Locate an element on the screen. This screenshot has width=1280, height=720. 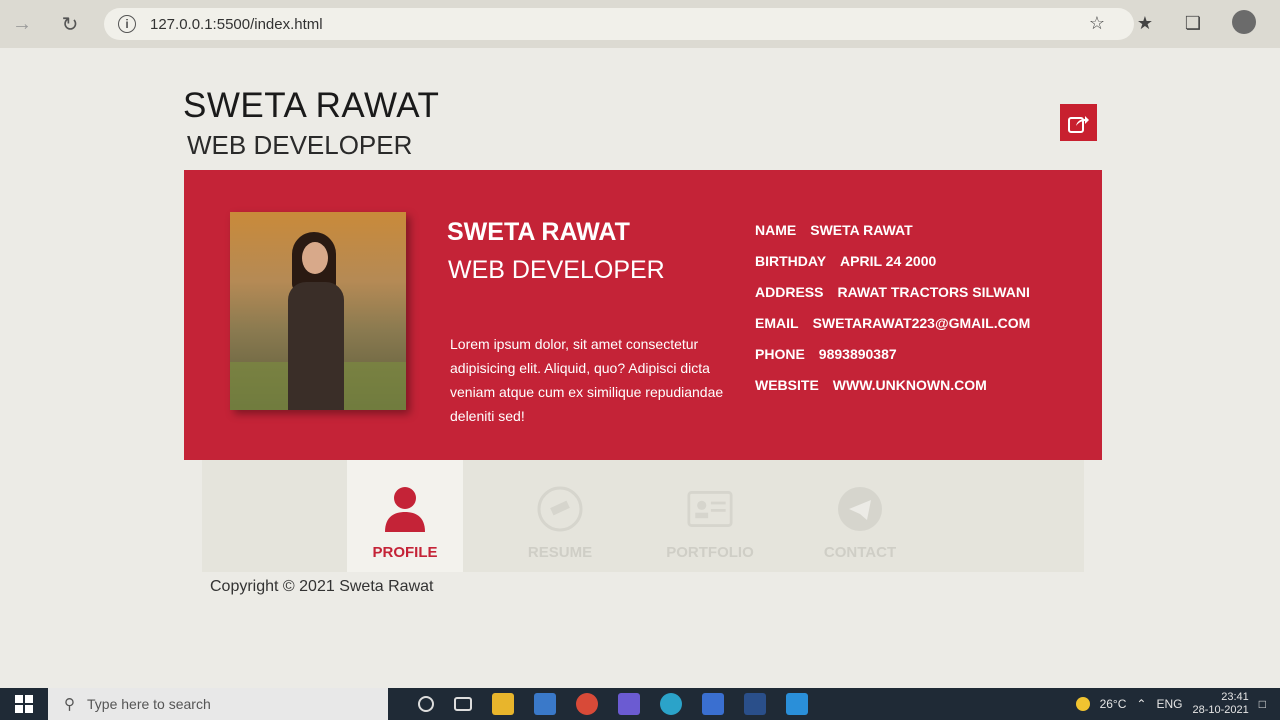
task-view-icon is located at coordinates (463, 704).